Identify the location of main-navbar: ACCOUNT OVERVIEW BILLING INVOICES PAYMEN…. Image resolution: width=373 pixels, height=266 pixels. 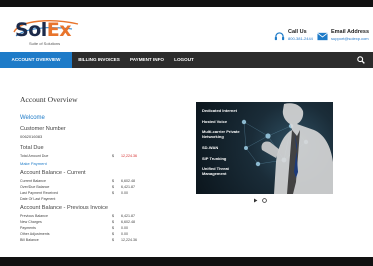
(186, 60).